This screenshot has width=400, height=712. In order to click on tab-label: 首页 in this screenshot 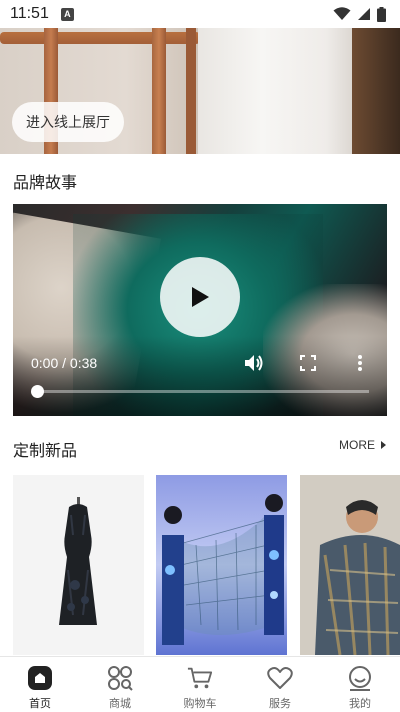, I will do `click(40, 703)`.